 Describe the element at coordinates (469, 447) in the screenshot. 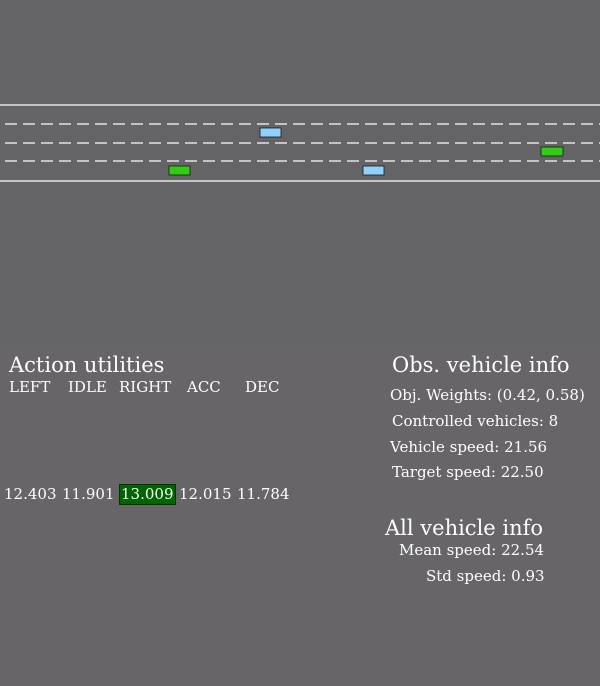

I see `vehicle-speed-text: Vehicle speed: 21.56` at that location.